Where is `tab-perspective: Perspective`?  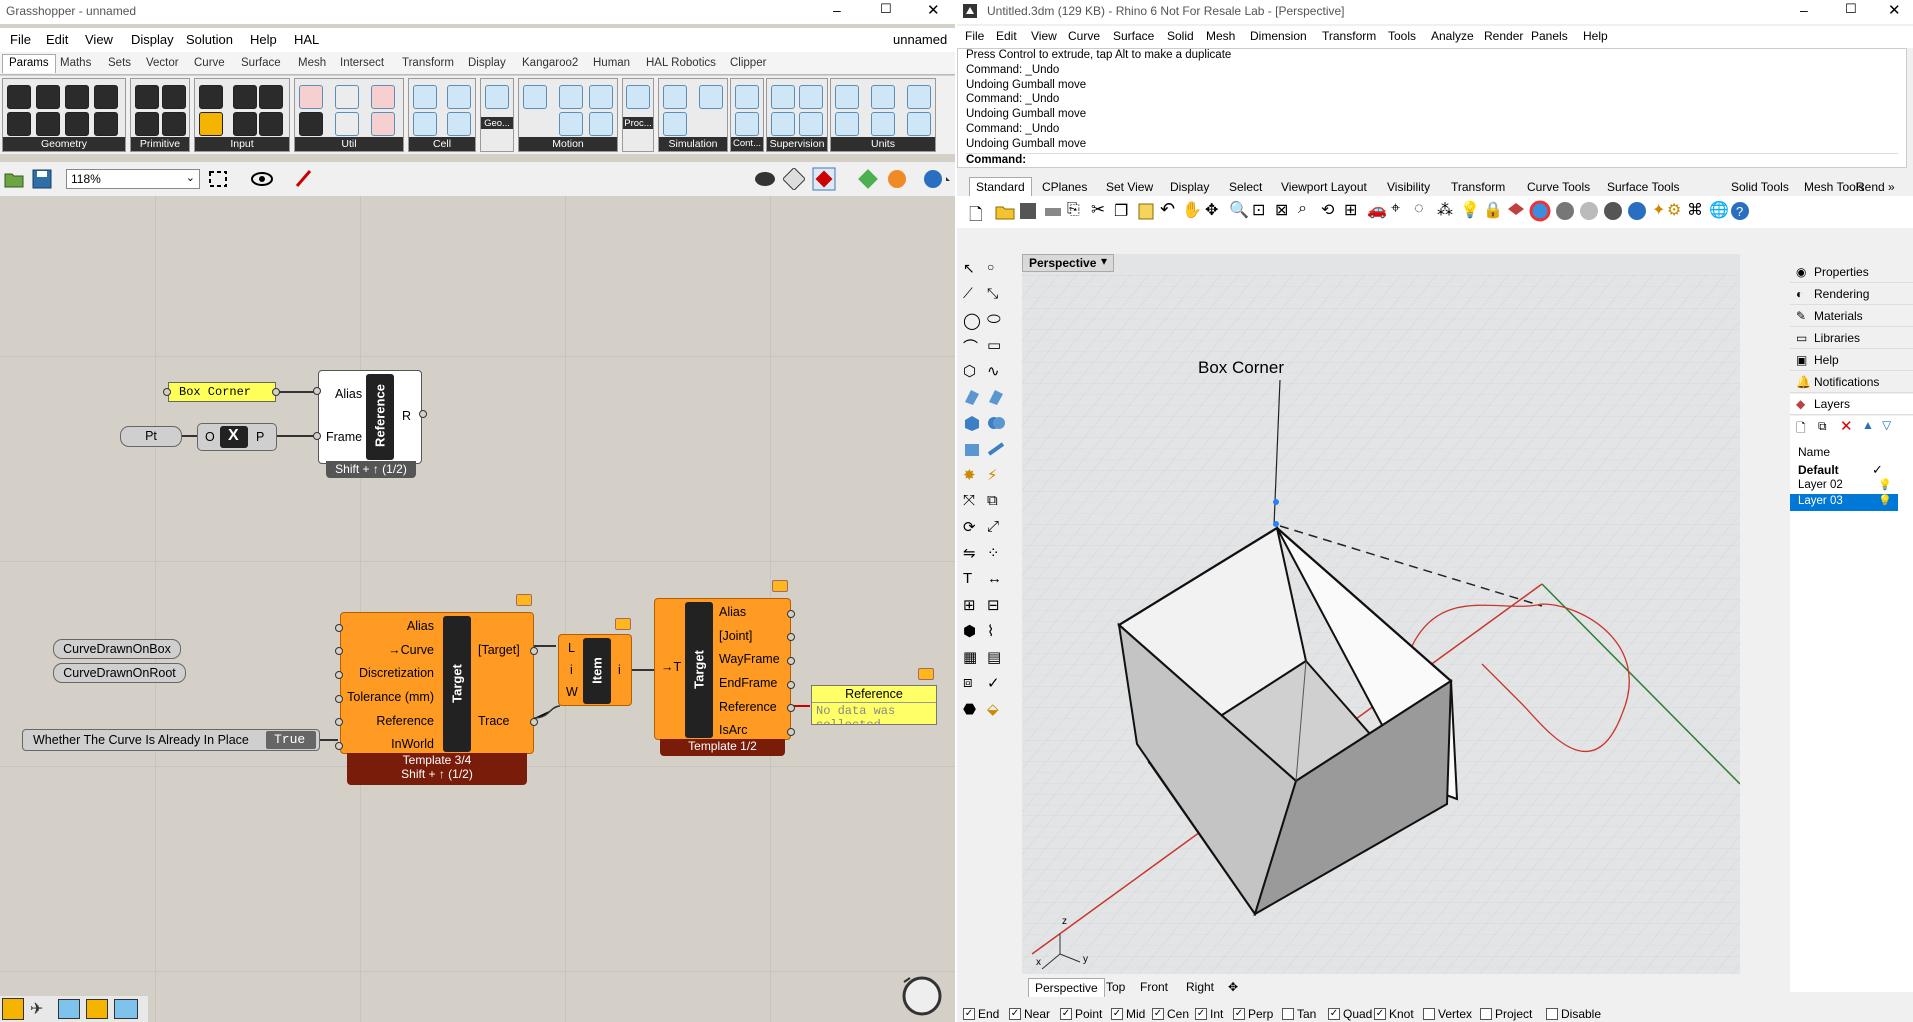
tab-perspective: Perspective is located at coordinates (1066, 987).